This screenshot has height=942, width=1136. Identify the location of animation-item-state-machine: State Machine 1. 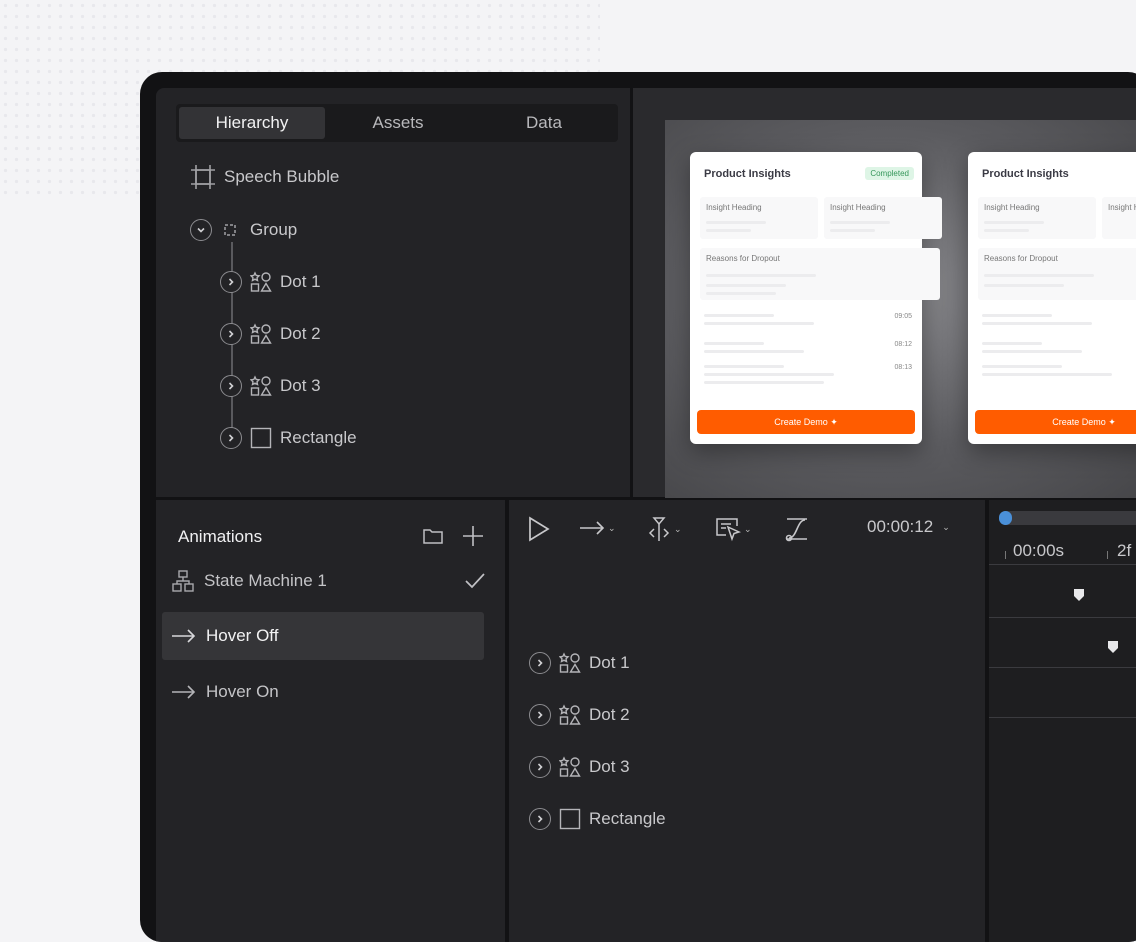
(249, 581).